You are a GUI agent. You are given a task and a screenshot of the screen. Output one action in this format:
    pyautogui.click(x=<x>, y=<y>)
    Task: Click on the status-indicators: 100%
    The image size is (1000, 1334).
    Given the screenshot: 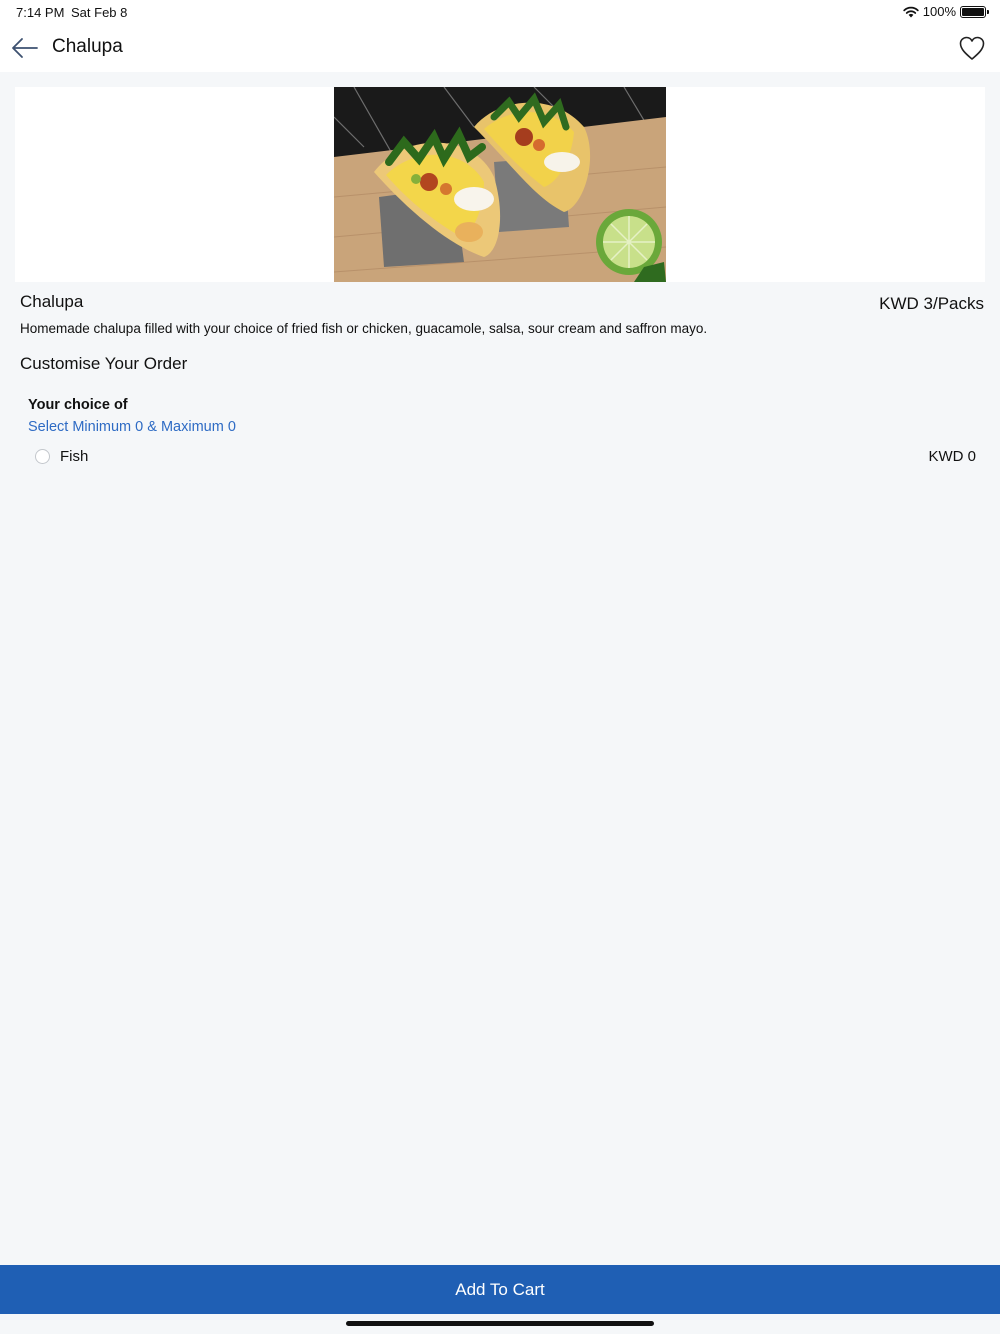 What is the action you would take?
    pyautogui.click(x=946, y=11)
    